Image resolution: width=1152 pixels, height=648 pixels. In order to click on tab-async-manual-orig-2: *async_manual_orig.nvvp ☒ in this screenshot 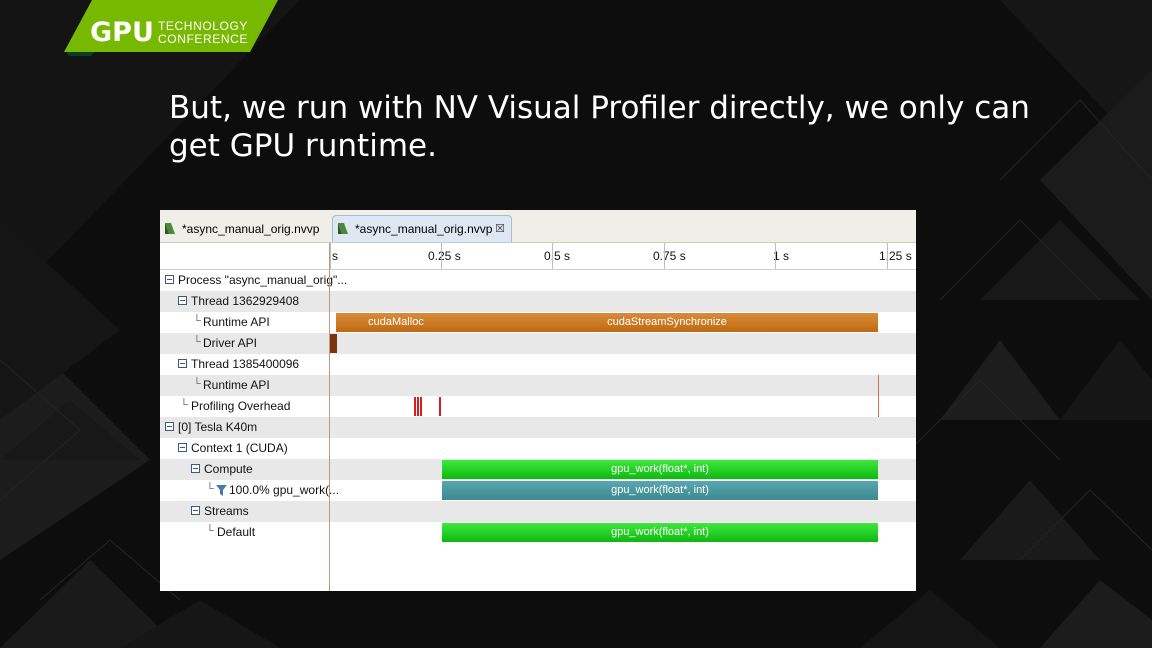, I will do `click(422, 228)`.